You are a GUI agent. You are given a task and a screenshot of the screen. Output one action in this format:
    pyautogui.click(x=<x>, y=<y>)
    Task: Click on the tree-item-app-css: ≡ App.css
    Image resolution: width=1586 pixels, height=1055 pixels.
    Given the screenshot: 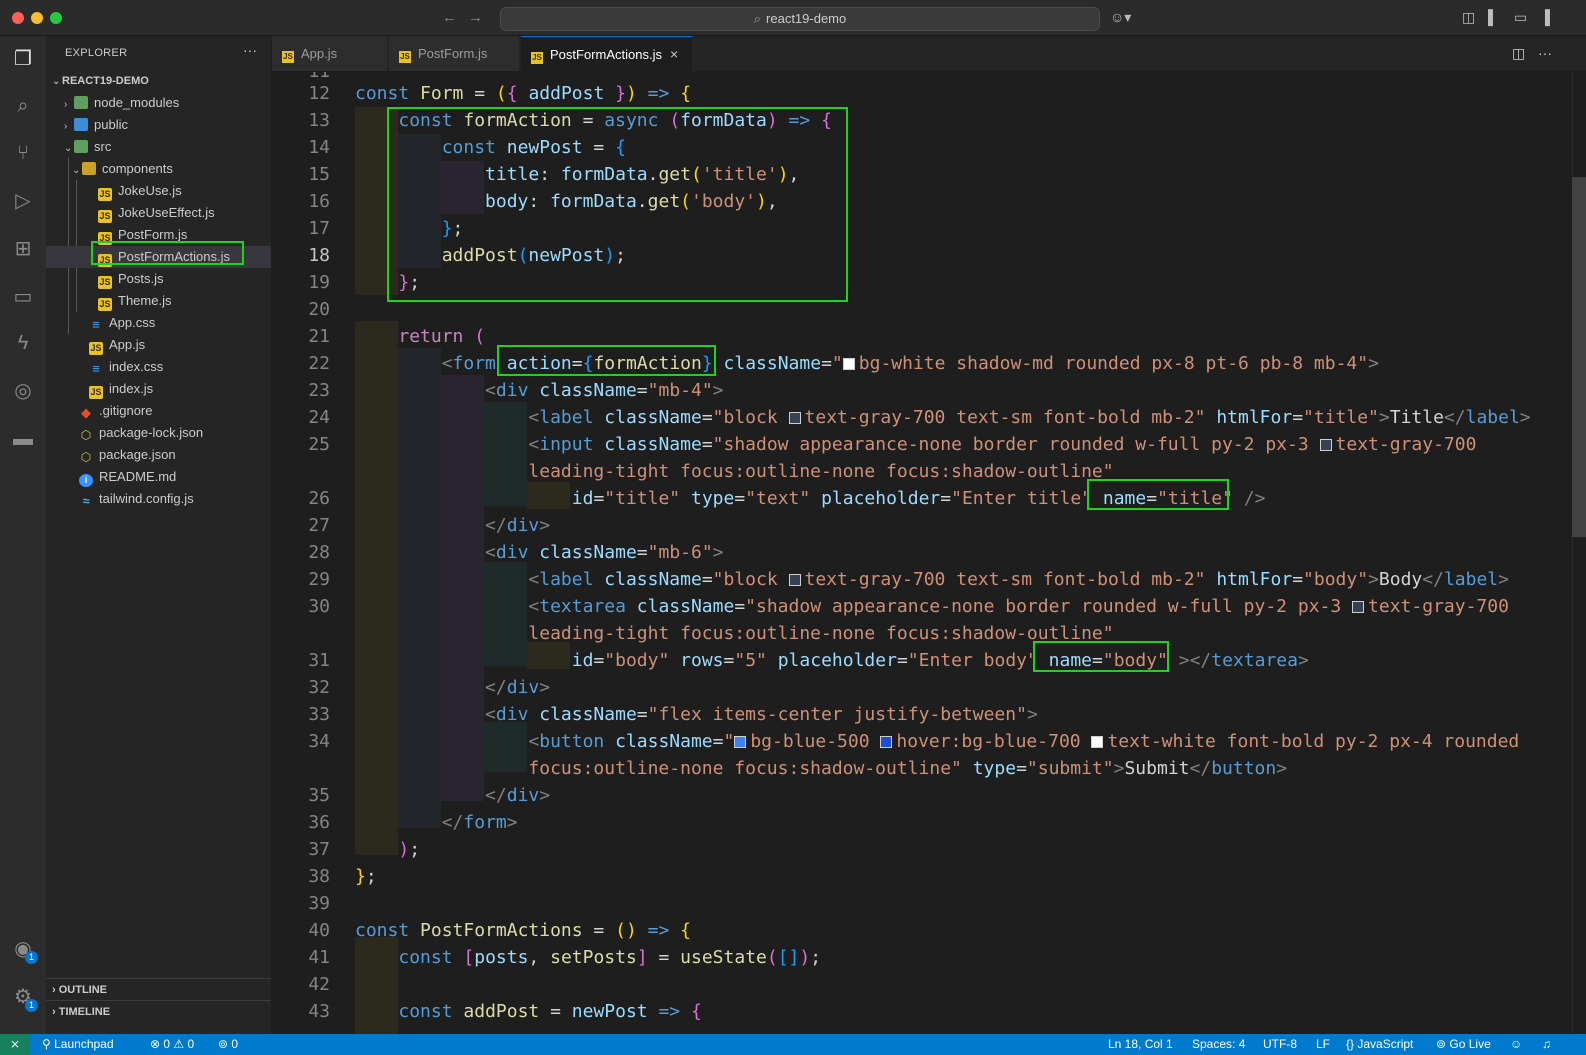 What is the action you would take?
    pyautogui.click(x=158, y=323)
    